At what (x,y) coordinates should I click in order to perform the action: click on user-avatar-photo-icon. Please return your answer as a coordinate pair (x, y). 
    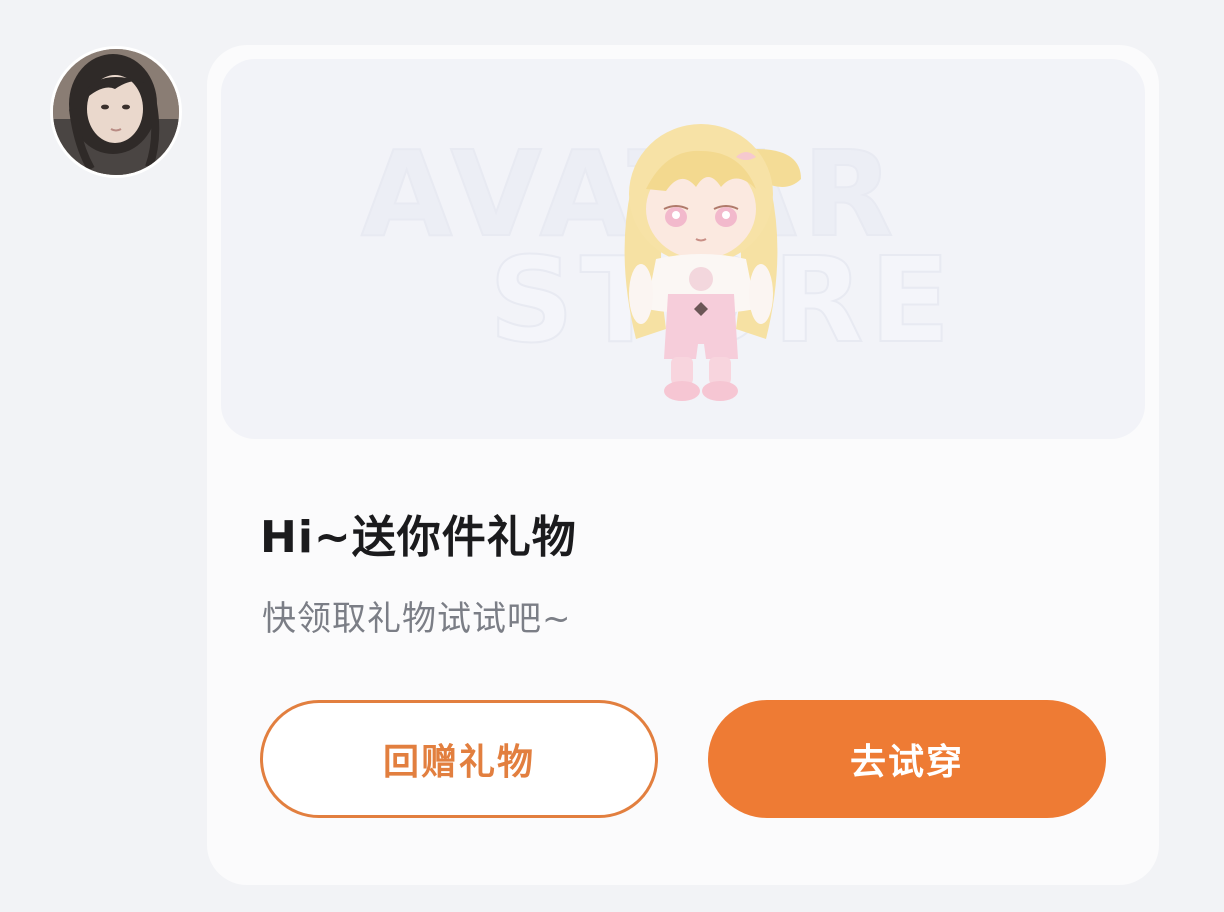
    Looking at the image, I should click on (116, 112).